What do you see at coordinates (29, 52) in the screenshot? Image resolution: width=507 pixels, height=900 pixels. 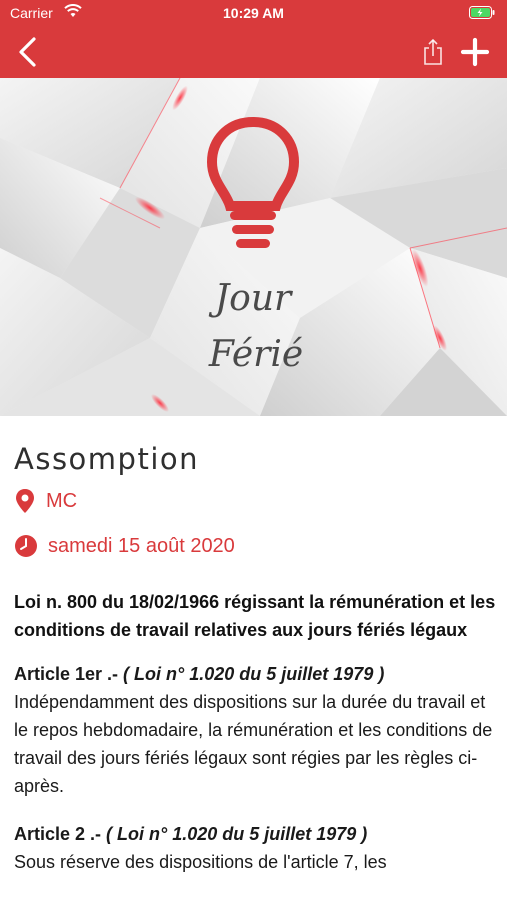 I see `back-button` at bounding box center [29, 52].